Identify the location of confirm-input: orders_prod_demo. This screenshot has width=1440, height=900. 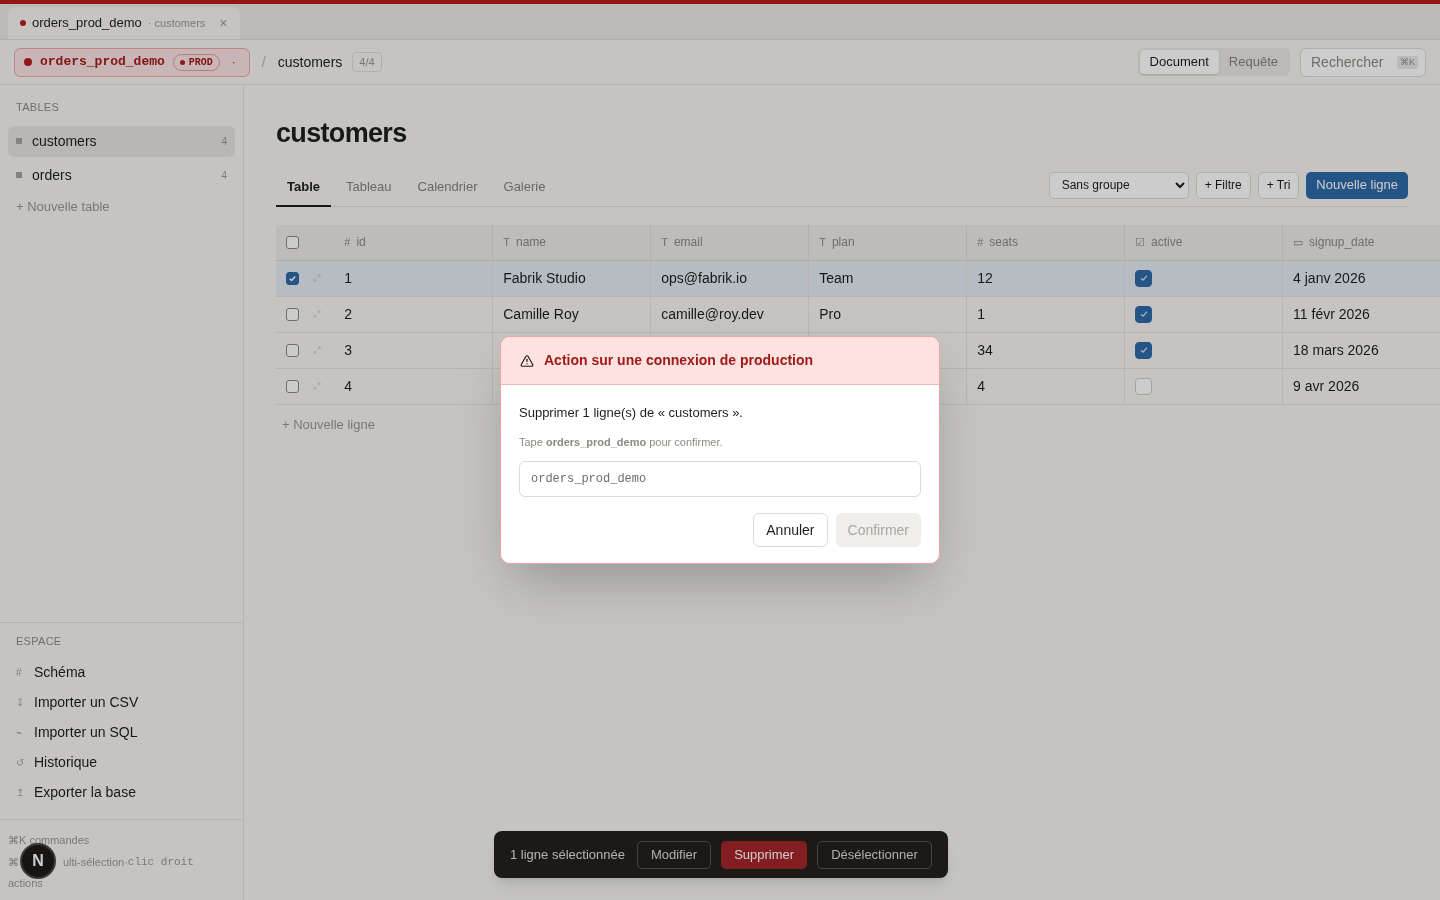
(720, 479).